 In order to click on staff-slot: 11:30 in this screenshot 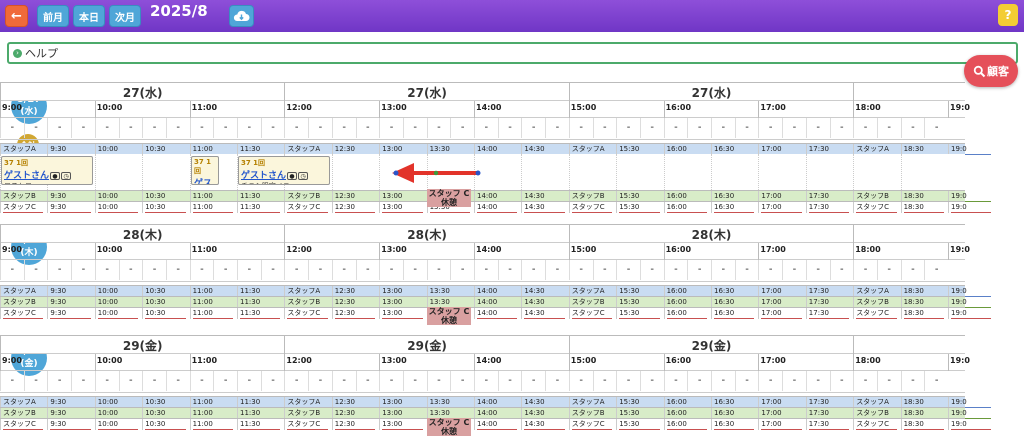, I will do `click(260, 313)`.